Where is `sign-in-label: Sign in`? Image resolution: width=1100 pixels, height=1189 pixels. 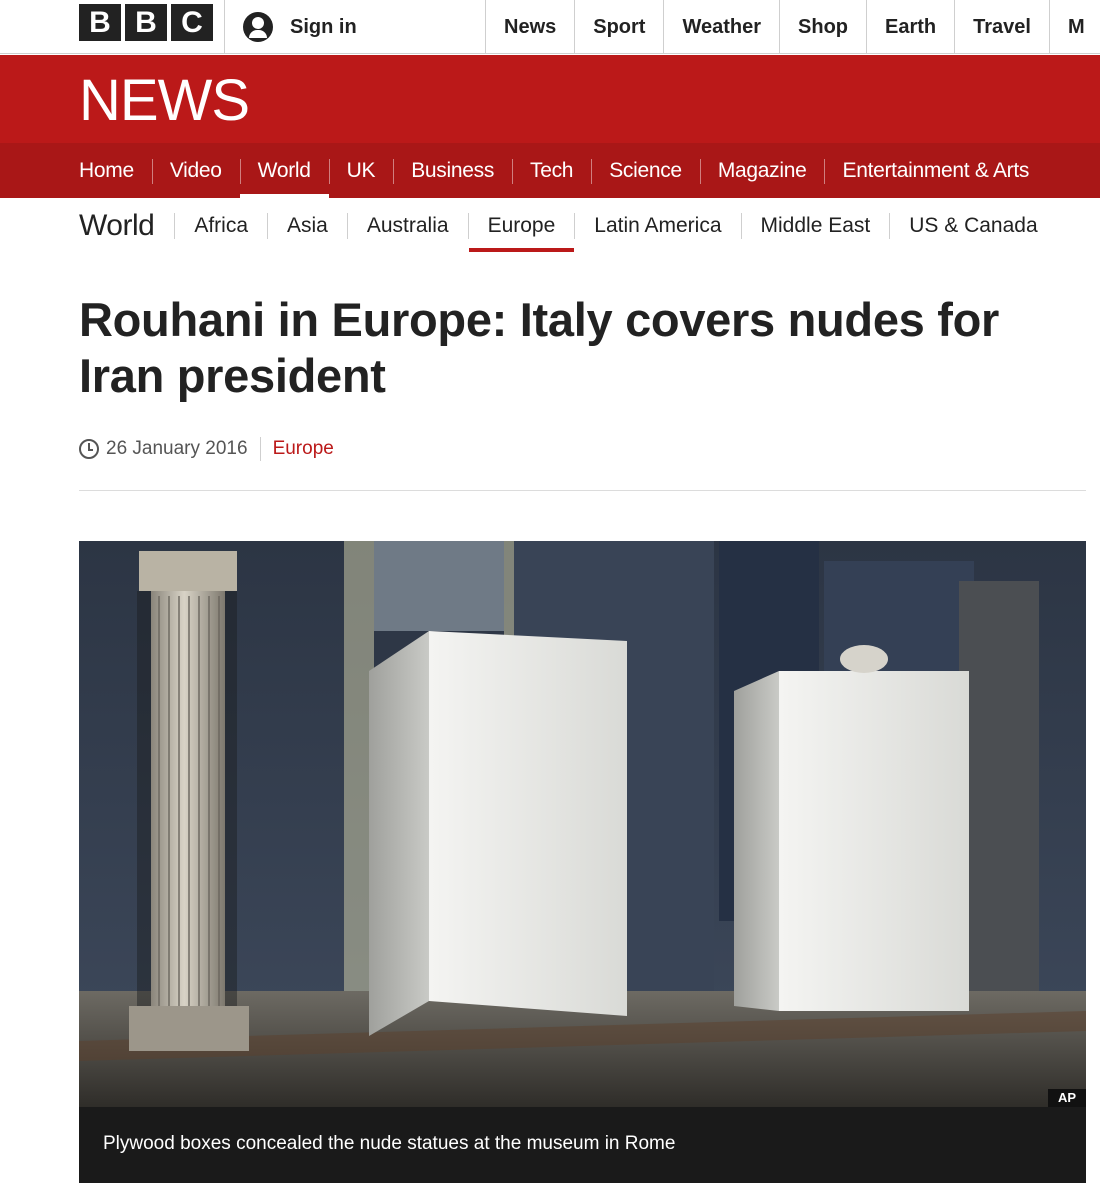 sign-in-label: Sign in is located at coordinates (323, 26).